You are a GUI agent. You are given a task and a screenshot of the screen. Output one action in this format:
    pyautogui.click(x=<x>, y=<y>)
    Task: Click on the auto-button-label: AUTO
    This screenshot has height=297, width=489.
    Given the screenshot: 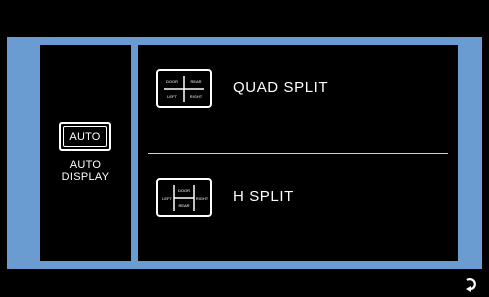 What is the action you would take?
    pyautogui.click(x=85, y=136)
    